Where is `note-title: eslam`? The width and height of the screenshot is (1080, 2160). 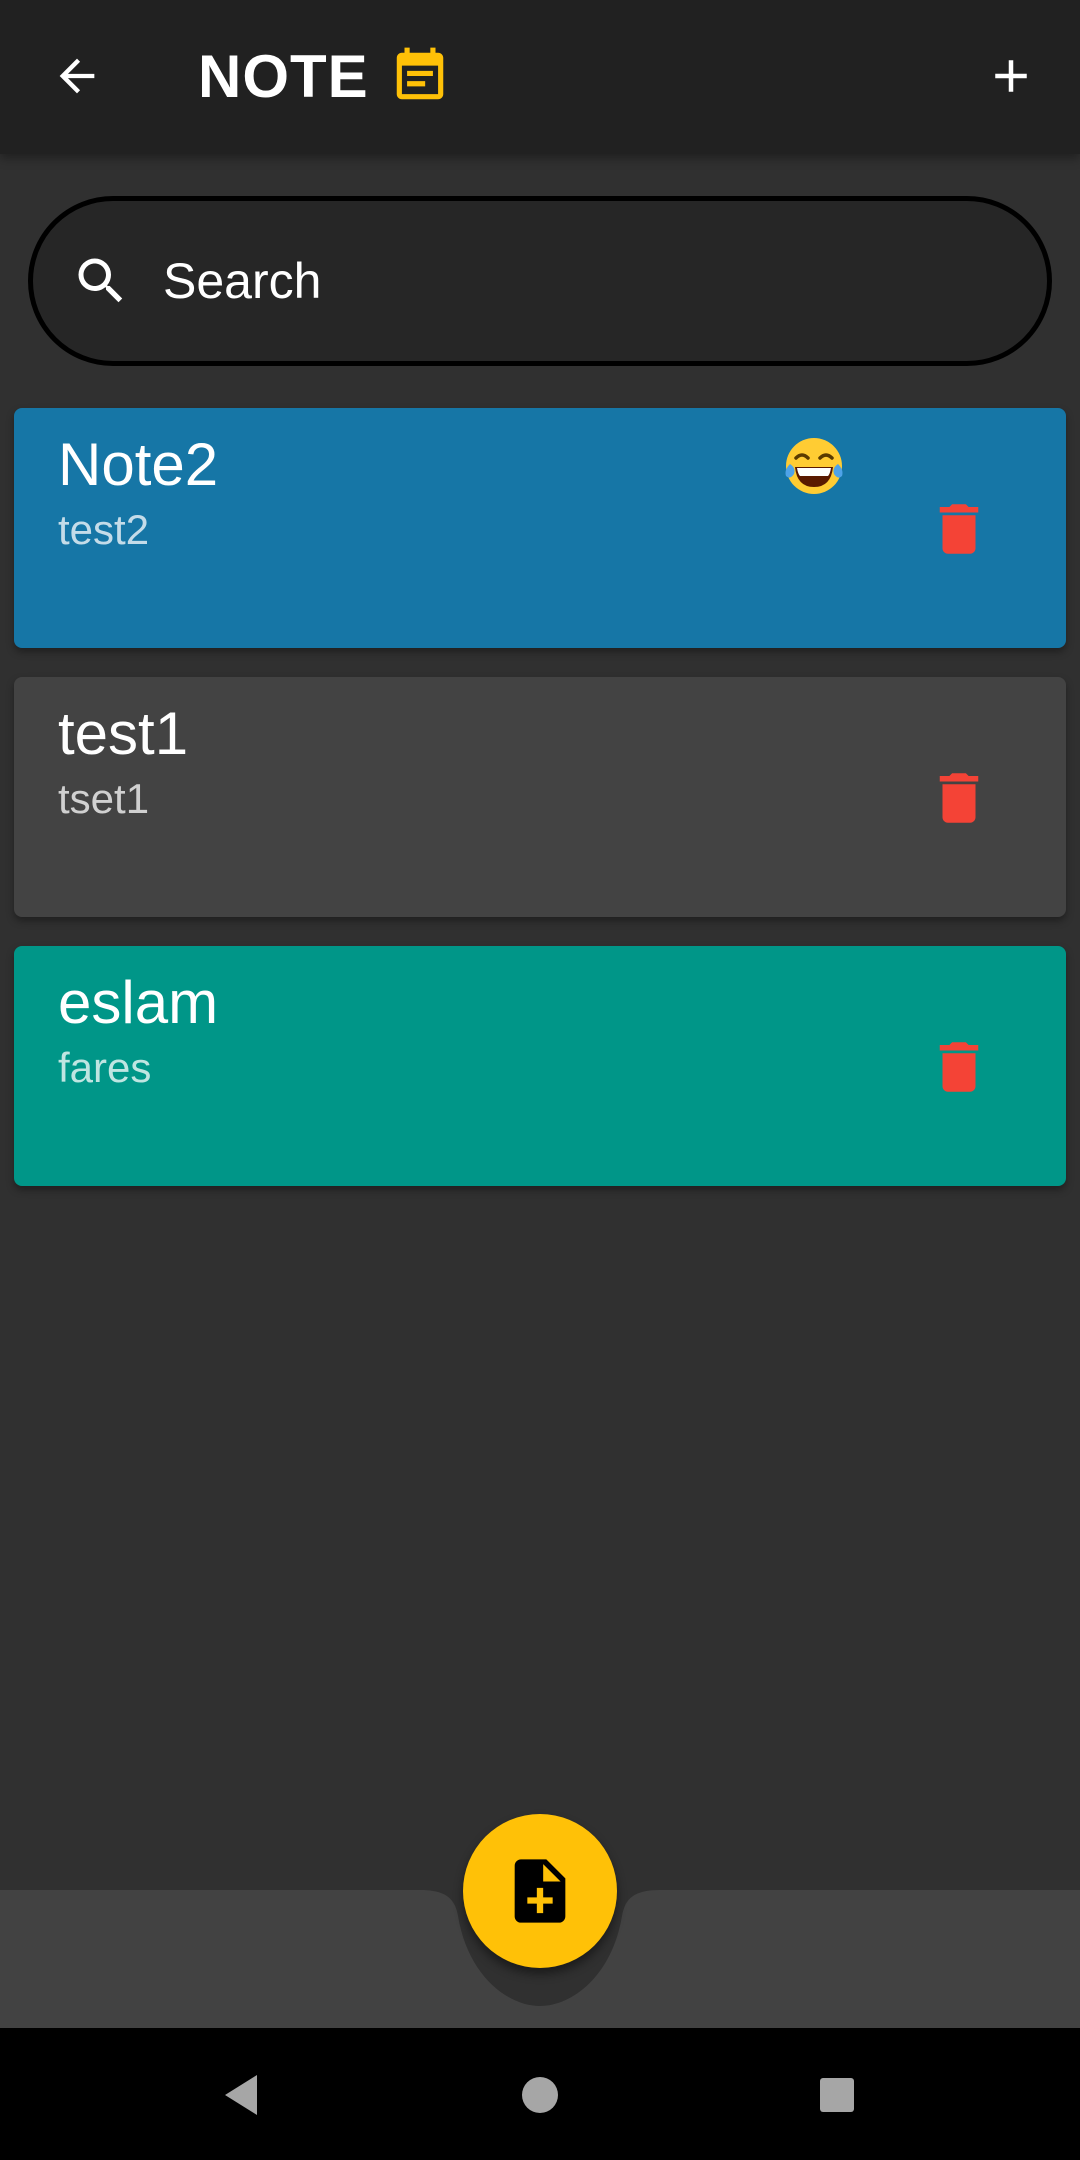 note-title: eslam is located at coordinates (138, 1002).